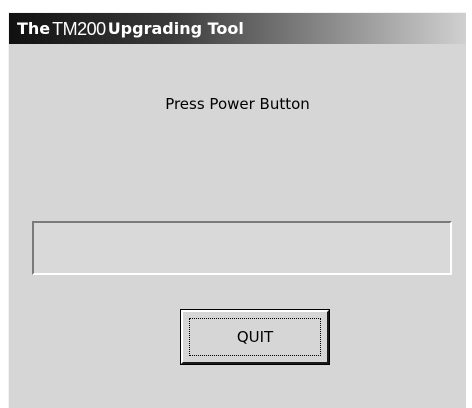 This screenshot has width=472, height=408. I want to click on title-model: TM200, so click(79, 28).